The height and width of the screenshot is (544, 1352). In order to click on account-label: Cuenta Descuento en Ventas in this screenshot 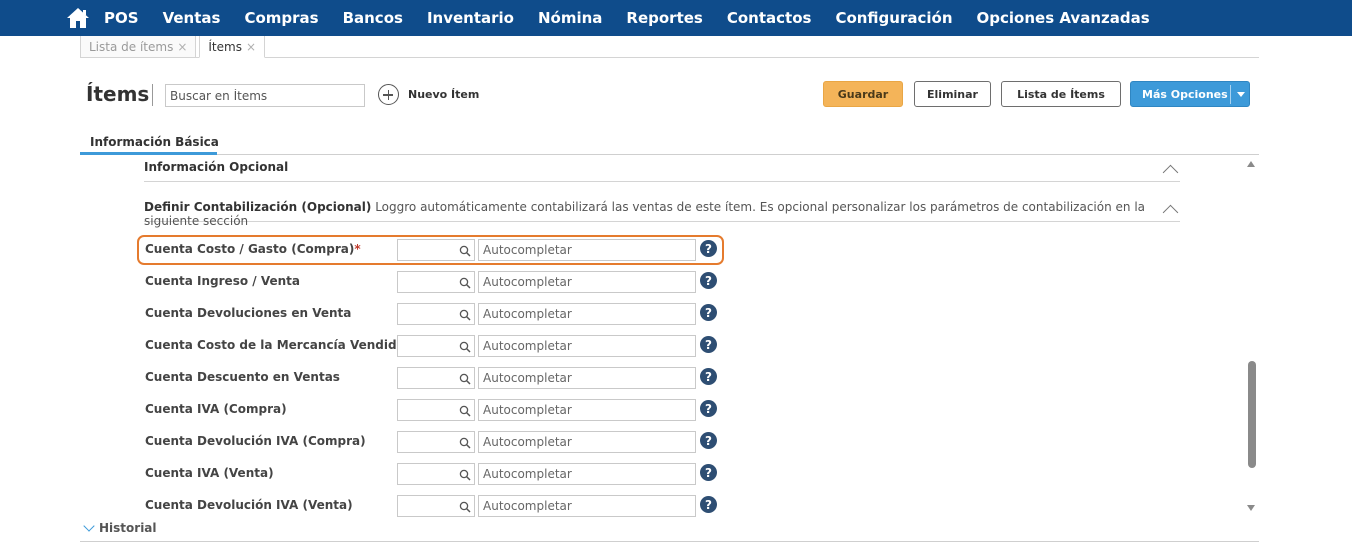, I will do `click(242, 377)`.